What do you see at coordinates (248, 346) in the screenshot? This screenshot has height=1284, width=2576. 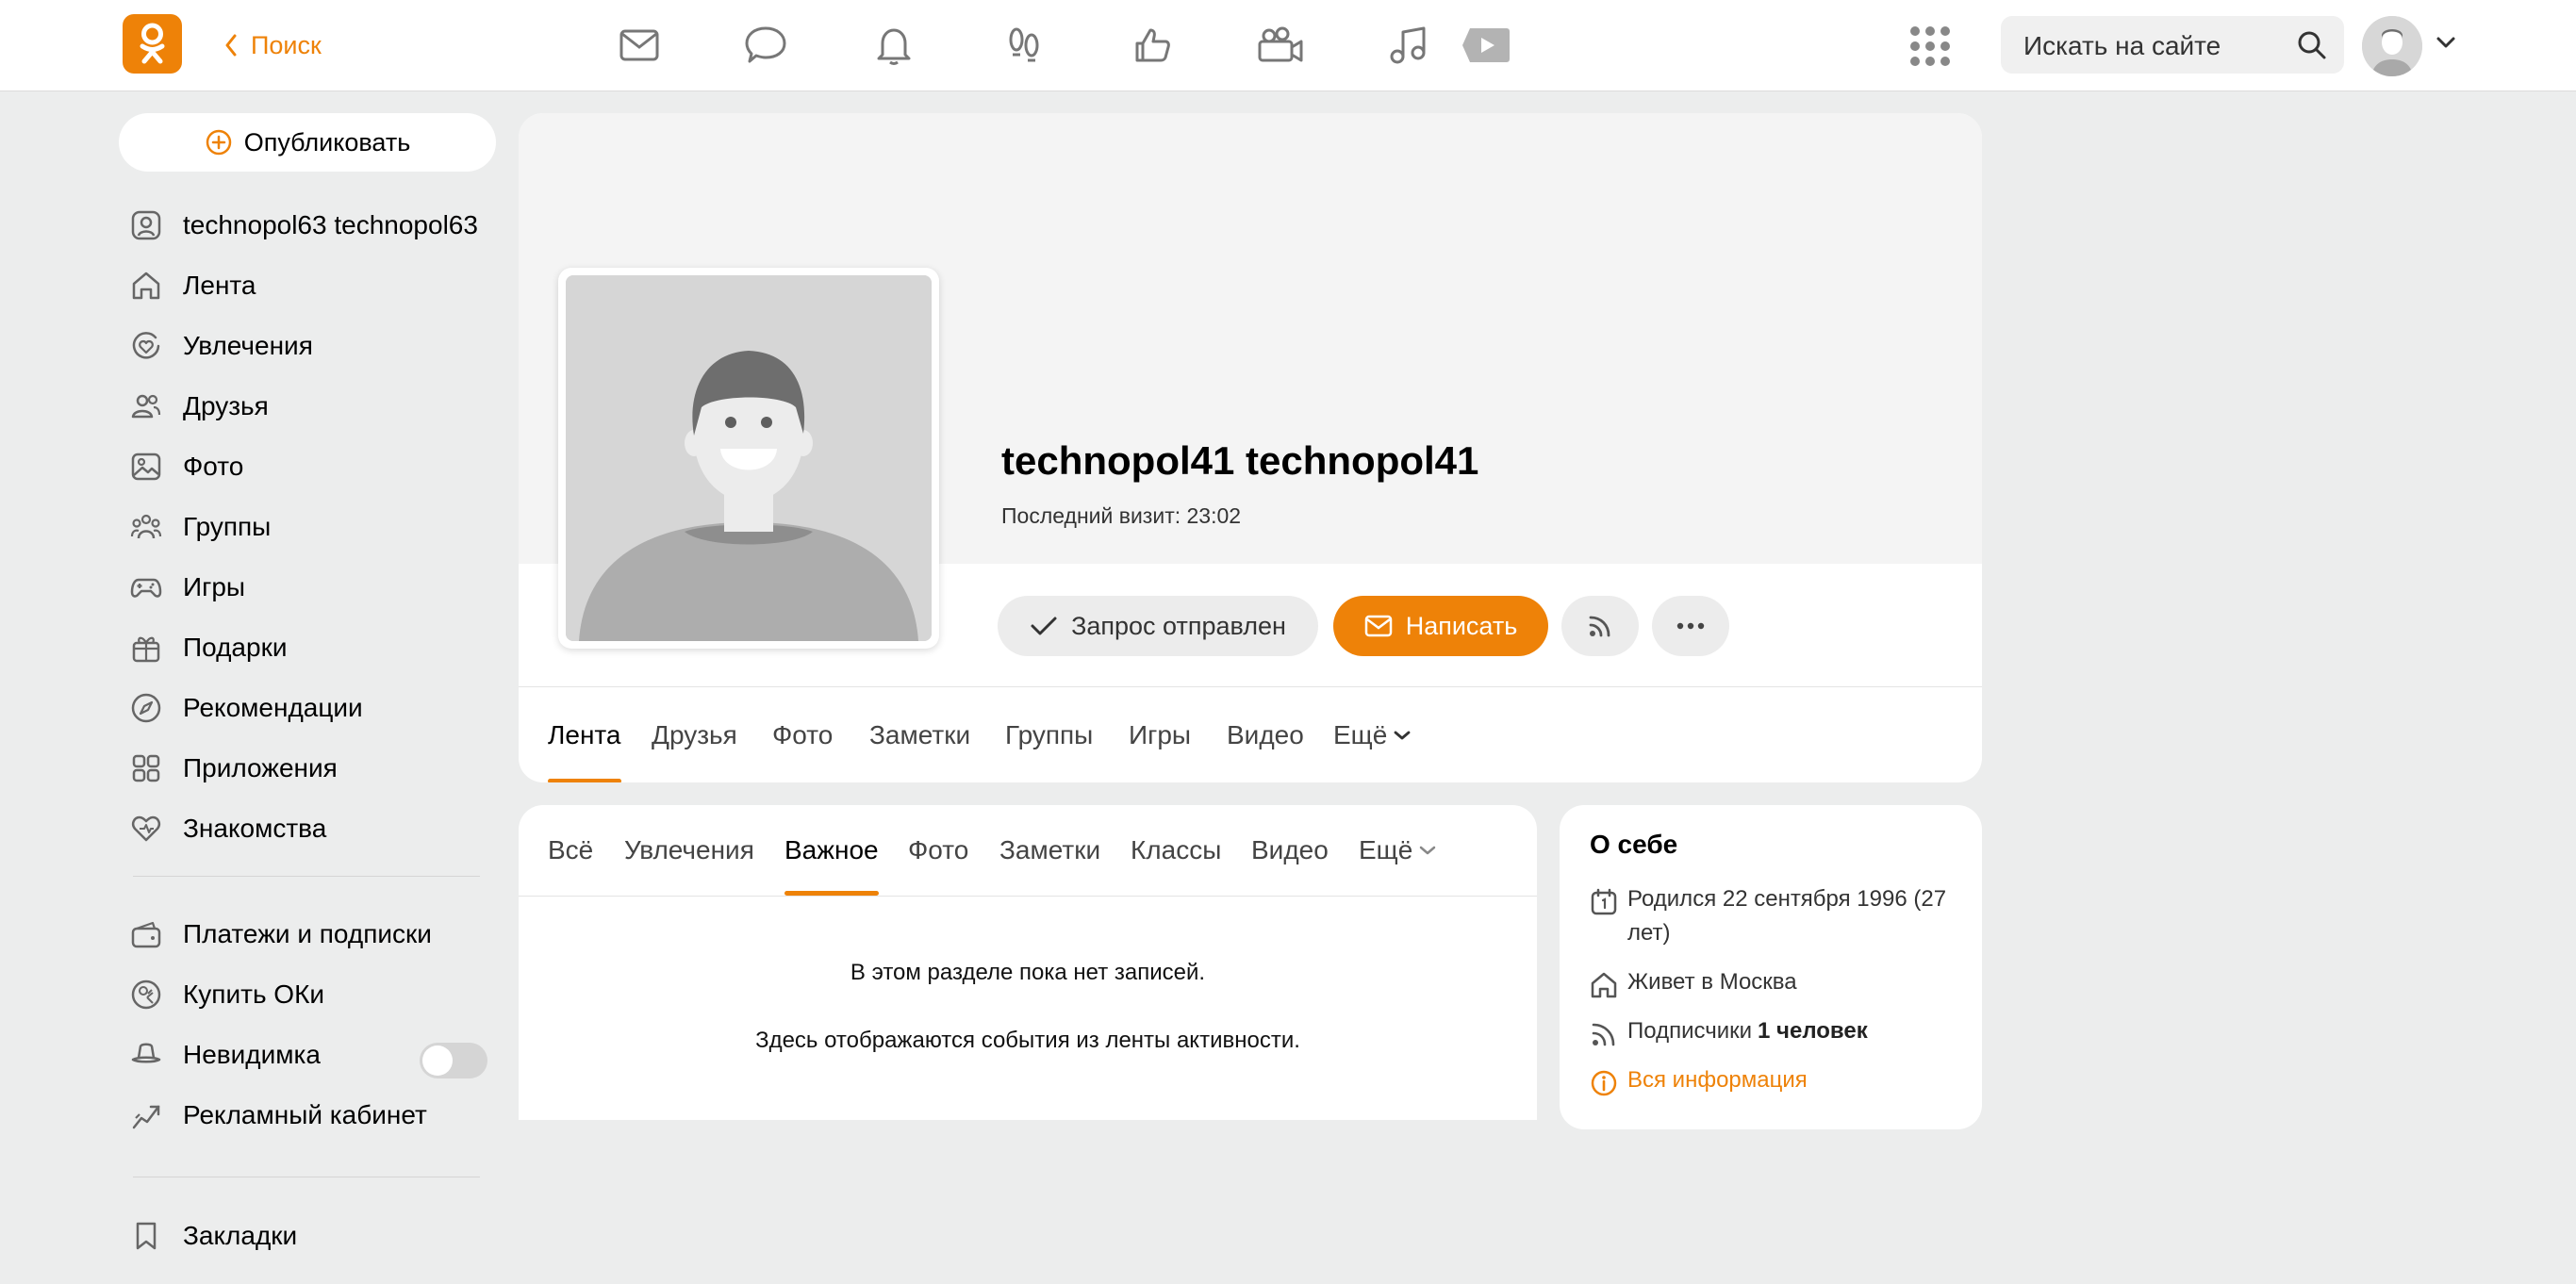 I see `sidebar-item-label: Увлечения` at bounding box center [248, 346].